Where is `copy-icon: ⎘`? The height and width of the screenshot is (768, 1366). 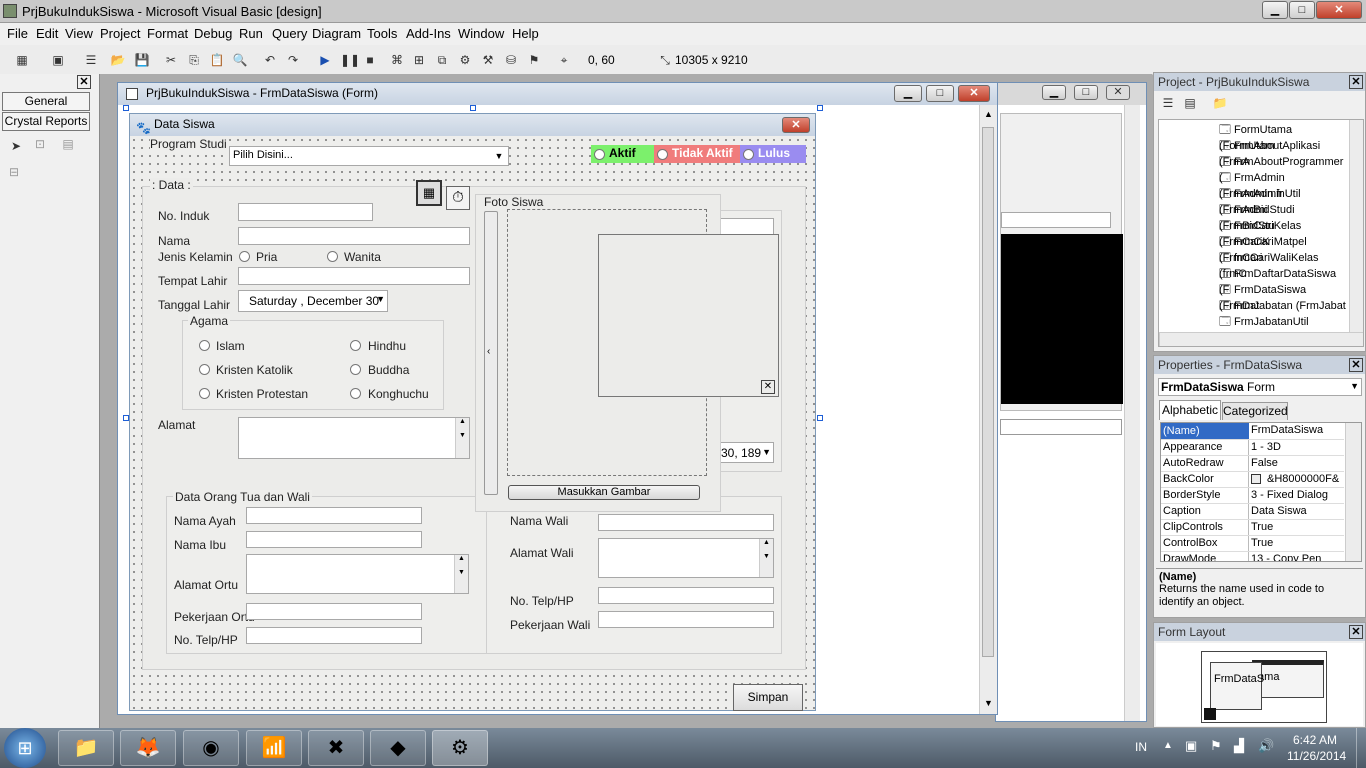
copy-icon: ⎘ is located at coordinates (194, 60).